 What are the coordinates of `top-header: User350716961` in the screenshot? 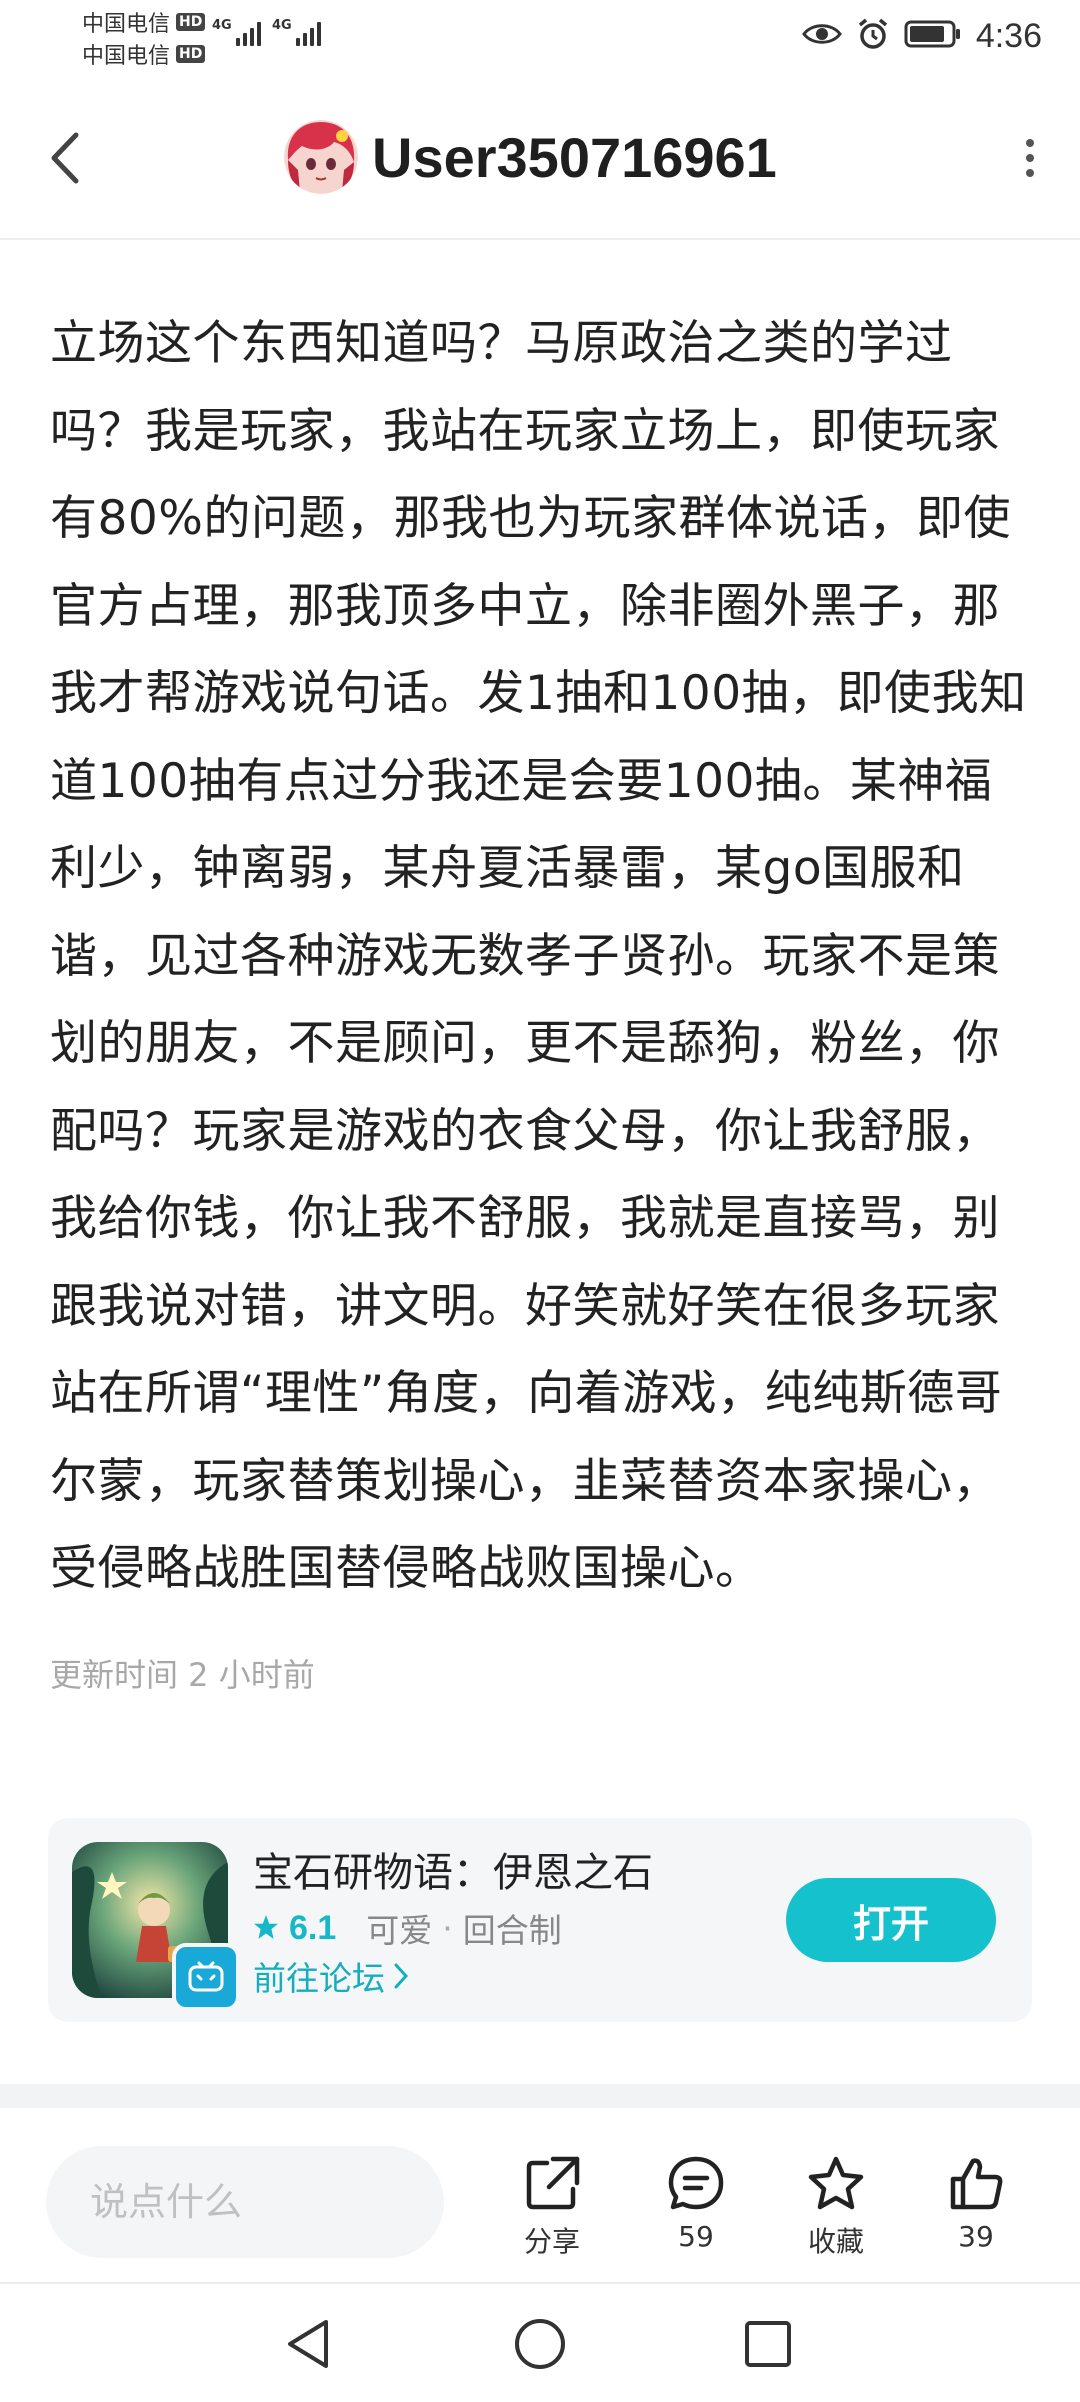 It's located at (540, 159).